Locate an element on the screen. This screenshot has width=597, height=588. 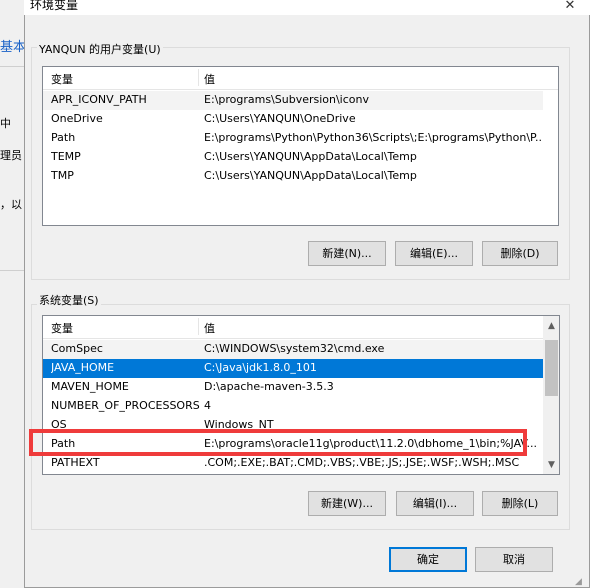
row-variable-value: E:\programs\Subversion\iconv is located at coordinates (286, 99).